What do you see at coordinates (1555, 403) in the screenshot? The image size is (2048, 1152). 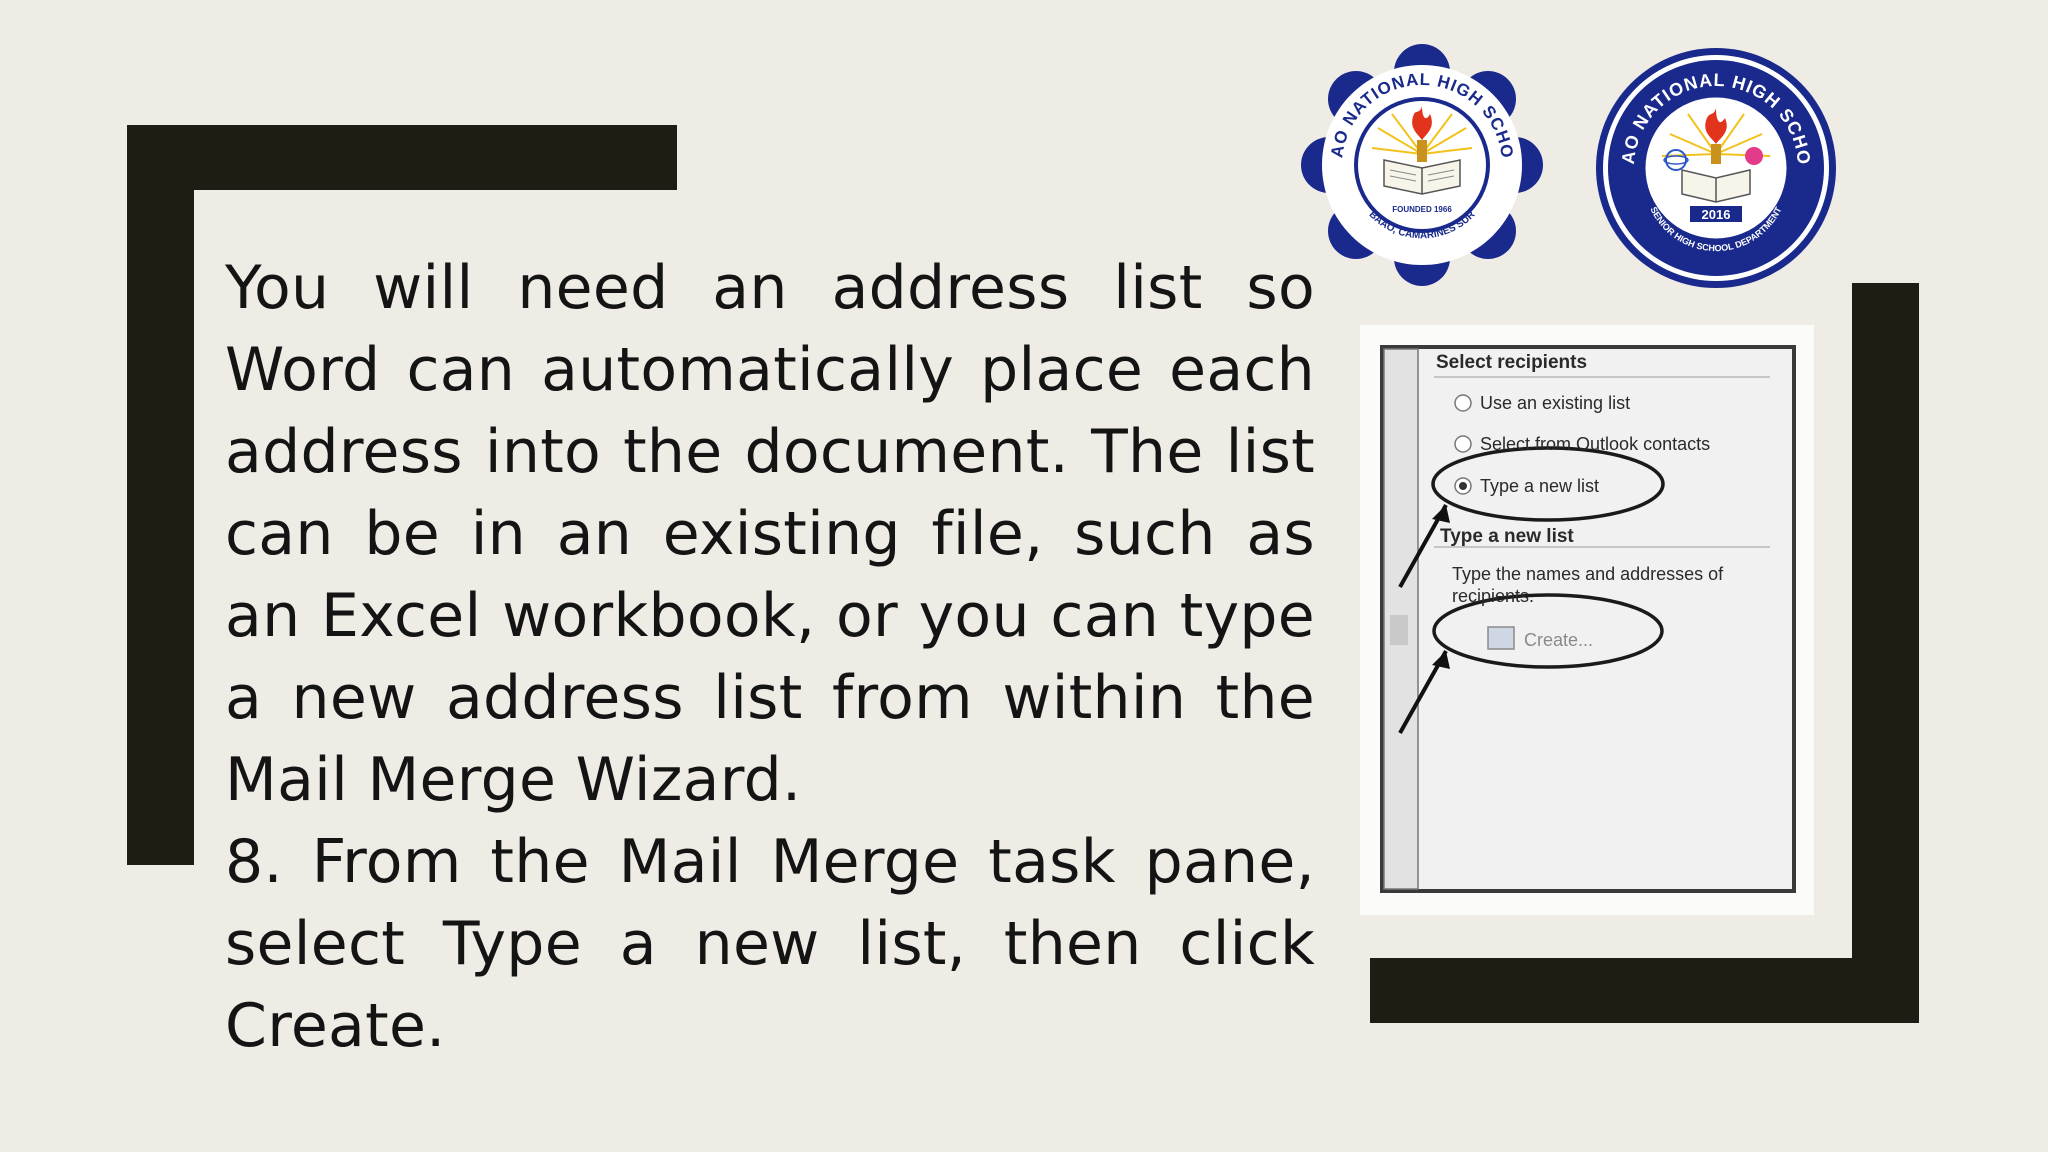 I see `wizard-option-existing-list: Use an existing list` at bounding box center [1555, 403].